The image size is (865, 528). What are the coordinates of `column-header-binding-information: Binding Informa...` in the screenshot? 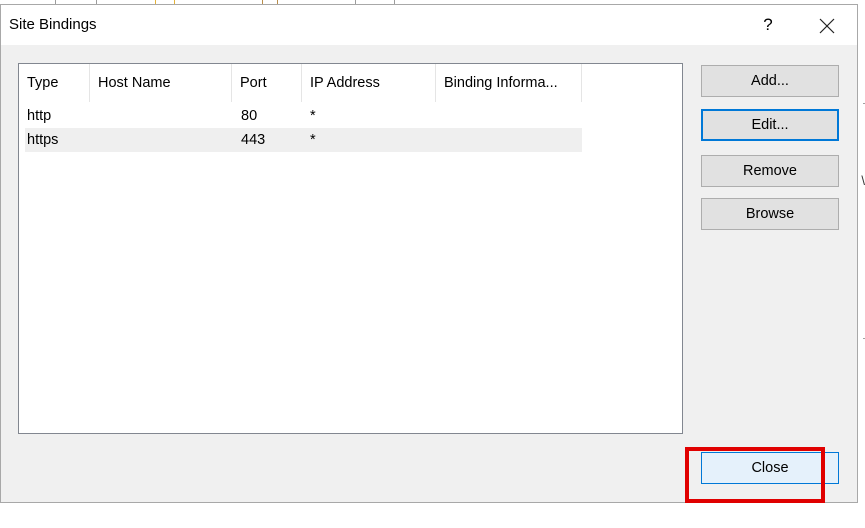 It's located at (509, 83).